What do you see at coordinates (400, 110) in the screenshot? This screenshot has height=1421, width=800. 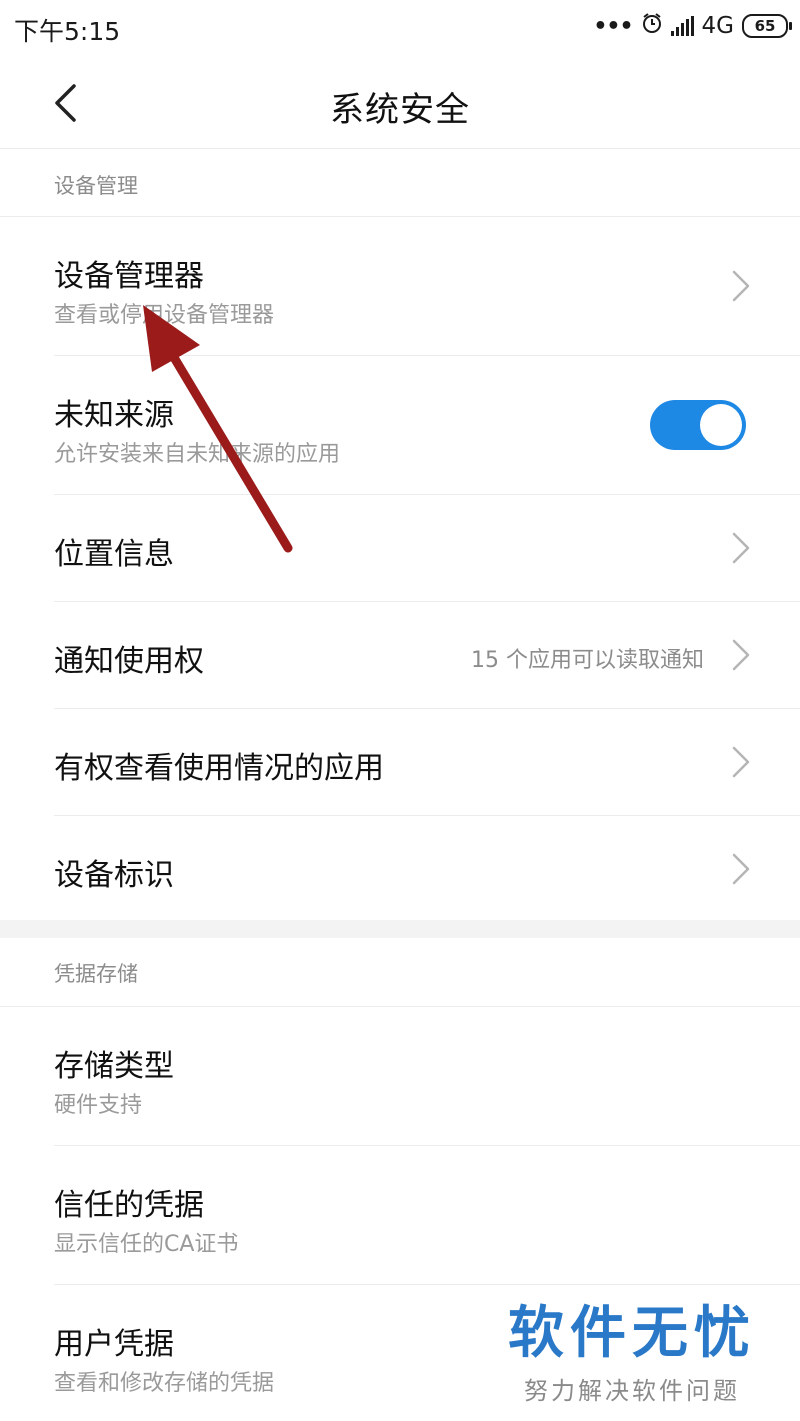 I see `page-title: 系统安全` at bounding box center [400, 110].